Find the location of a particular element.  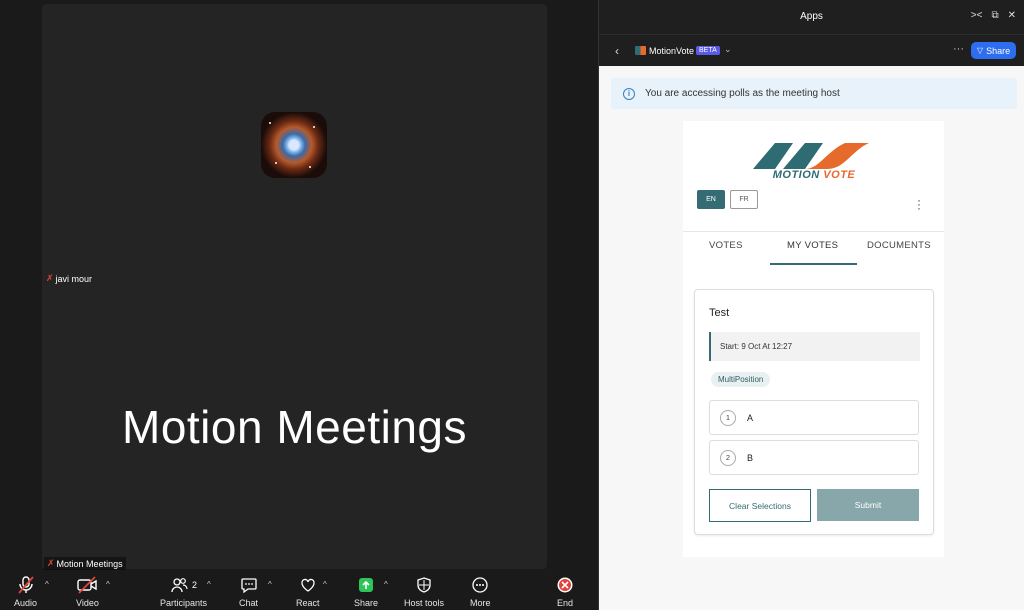

logo-word-motion: MOTION is located at coordinates (796, 175).